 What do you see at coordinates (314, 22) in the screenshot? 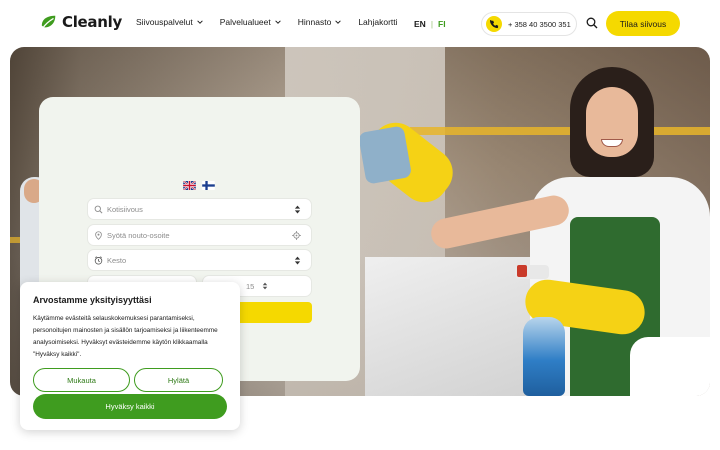
I see `nav-item-label: Hinnasto` at bounding box center [314, 22].